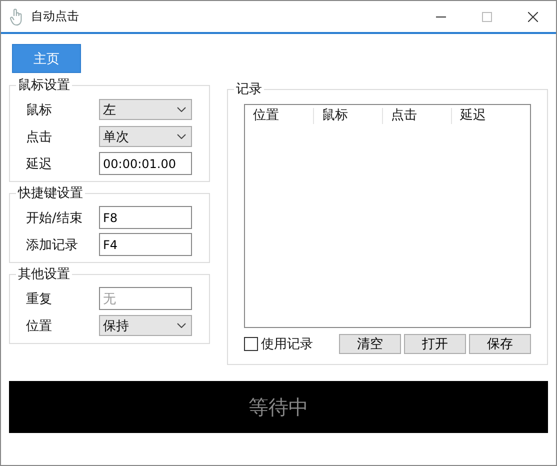 This screenshot has width=557, height=466. I want to click on close-icon, so click(533, 17).